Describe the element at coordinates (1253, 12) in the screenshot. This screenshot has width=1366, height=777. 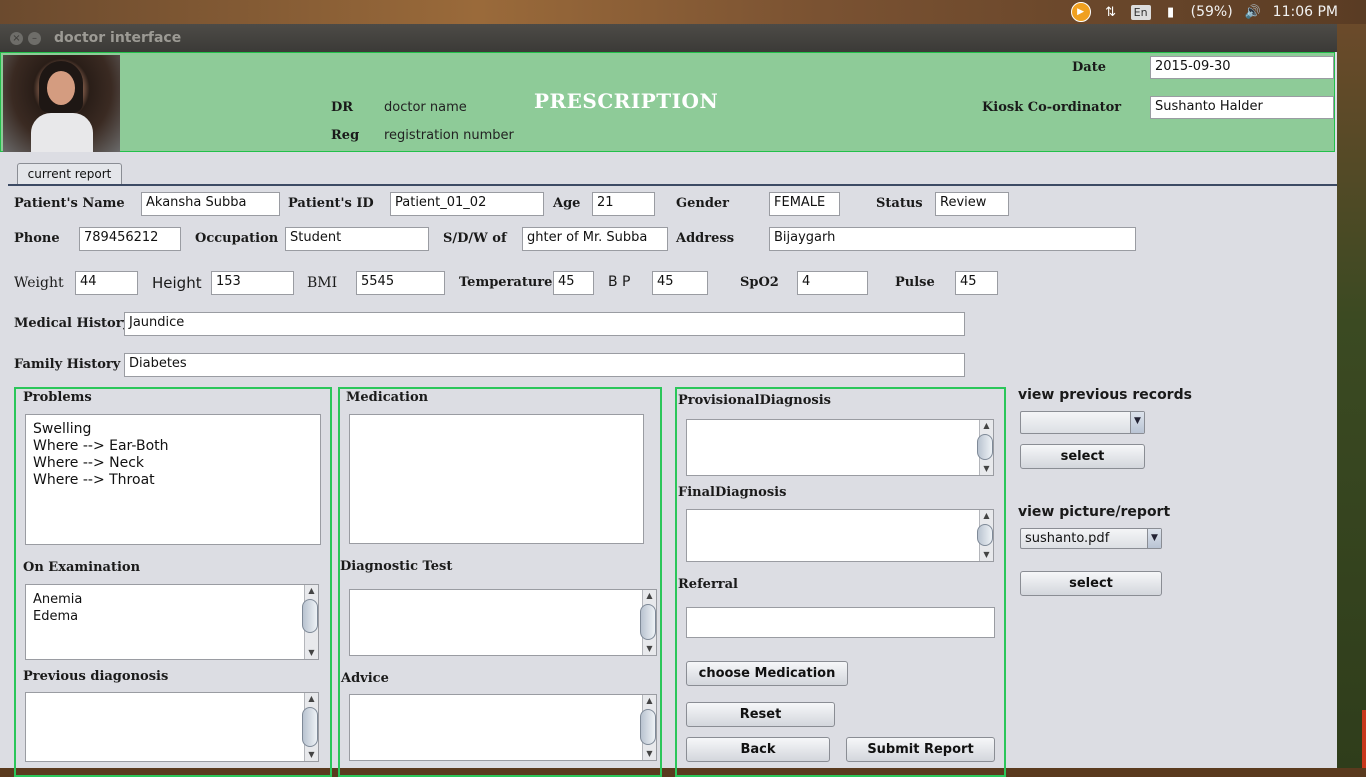
I see `volume-icon: 🔊` at that location.